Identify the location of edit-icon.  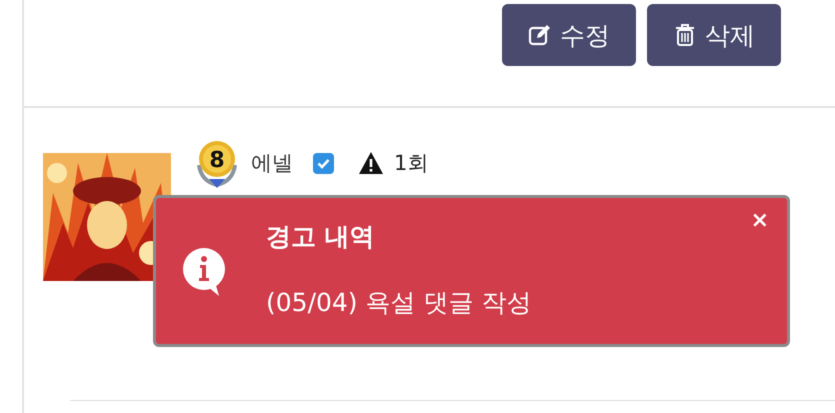
(540, 35).